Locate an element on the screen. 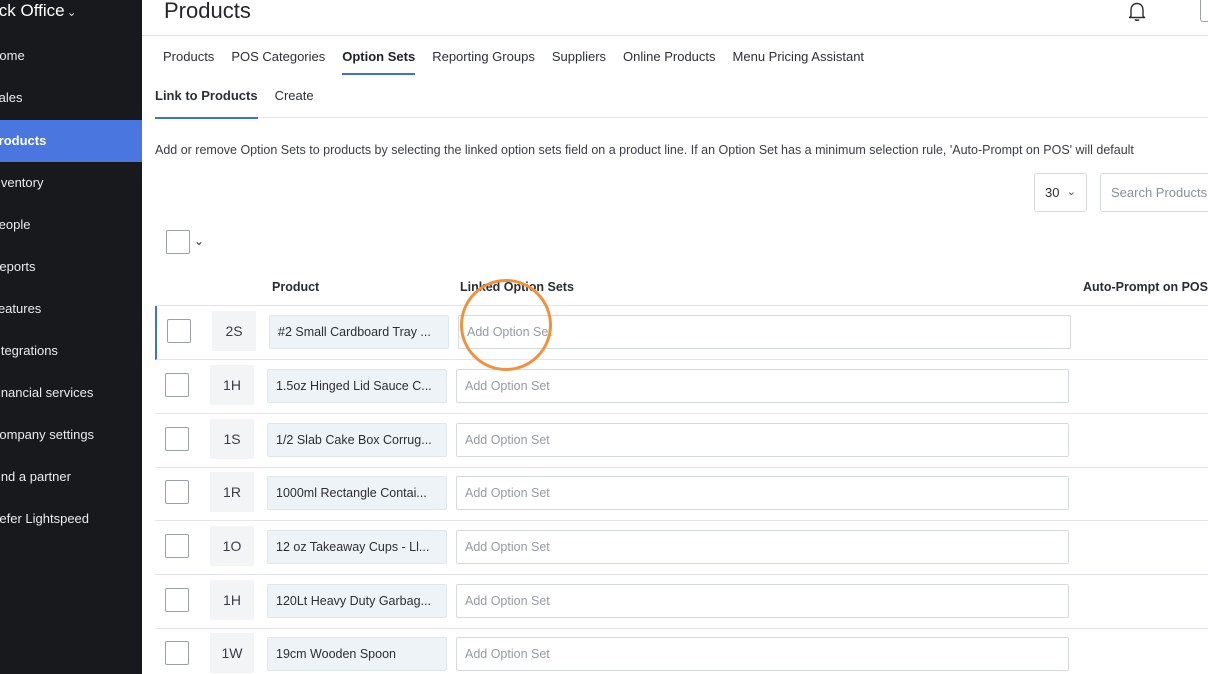  sidebar-item-refer-lightspeed: Refer Lightspeed is located at coordinates (71, 519).